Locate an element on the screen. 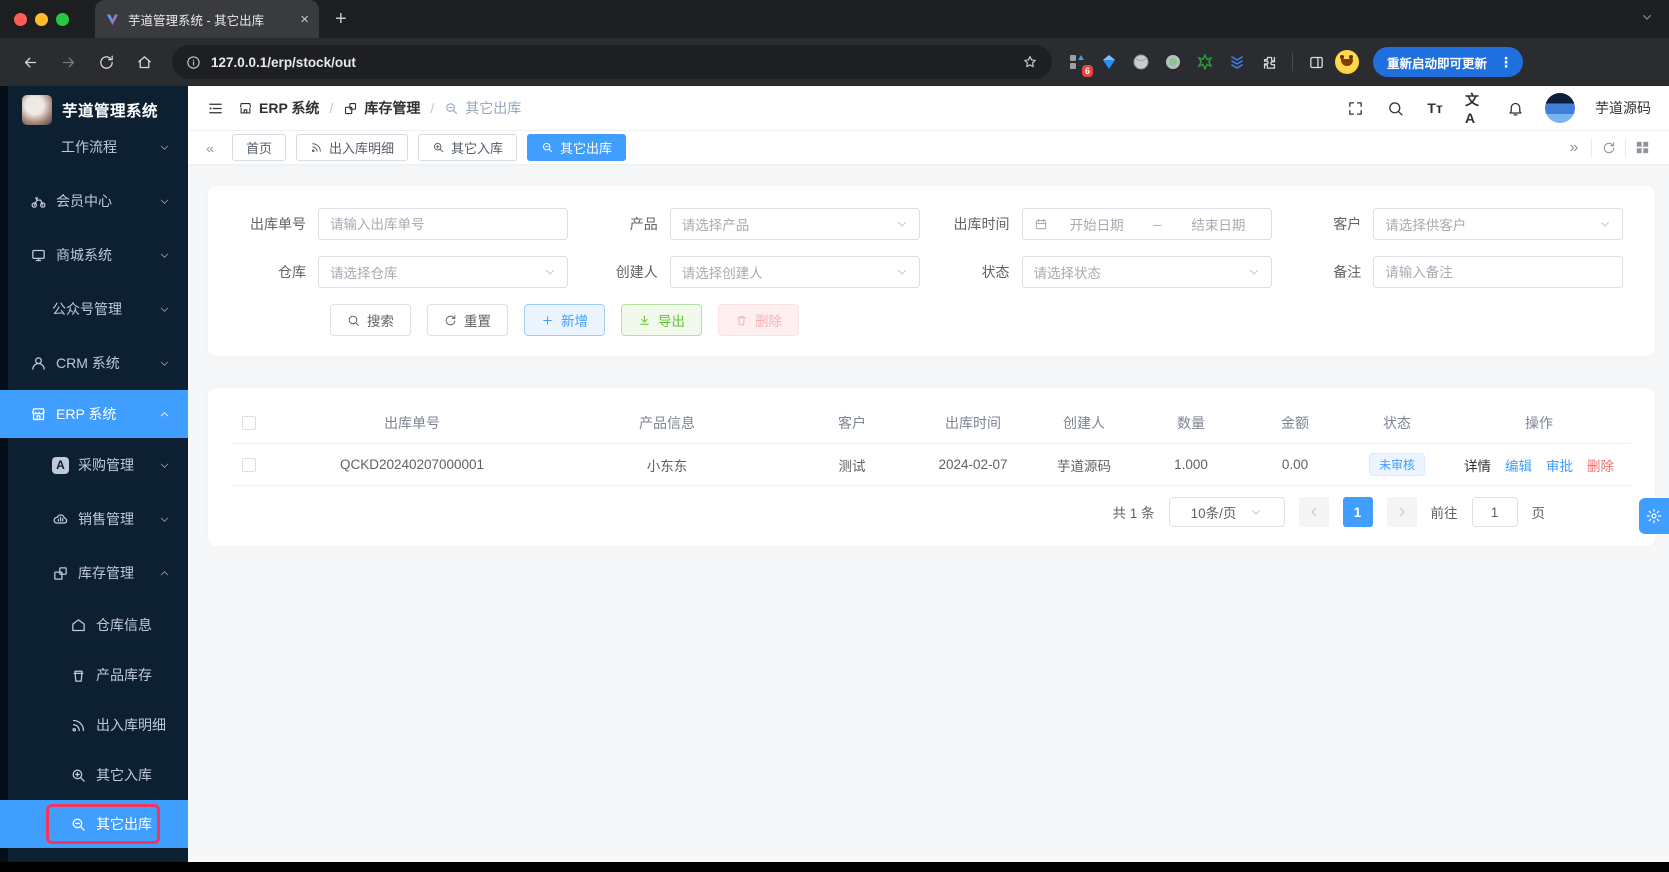 The image size is (1669, 872). sidebar-item-sales-mgmt: 销售管理 is located at coordinates (94, 519).